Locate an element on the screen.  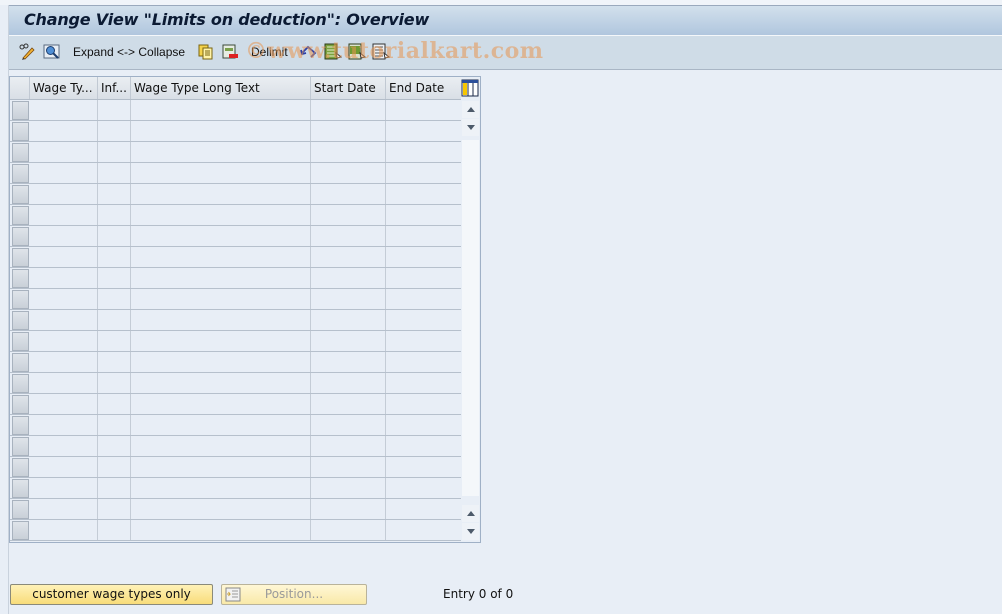
select-all-button is located at coordinates (333, 52).